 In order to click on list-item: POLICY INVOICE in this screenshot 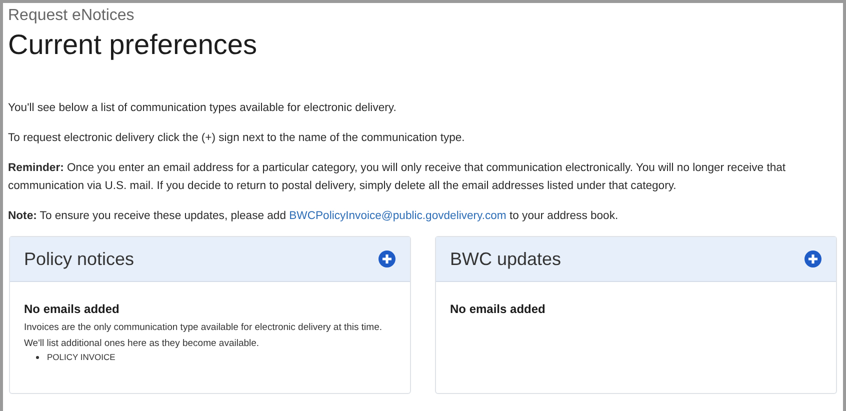, I will do `click(81, 357)`.